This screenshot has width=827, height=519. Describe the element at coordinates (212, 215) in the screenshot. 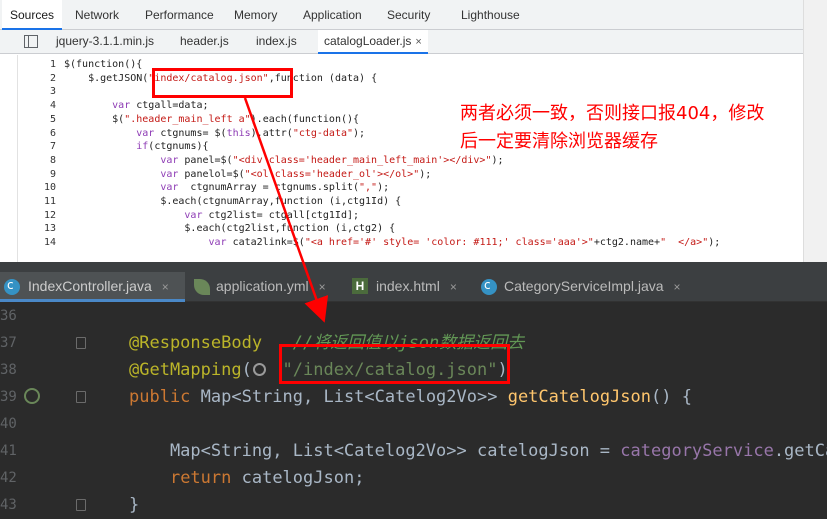

I see `code-text: var ctg2list= ctgall[ctg1Id];` at that location.